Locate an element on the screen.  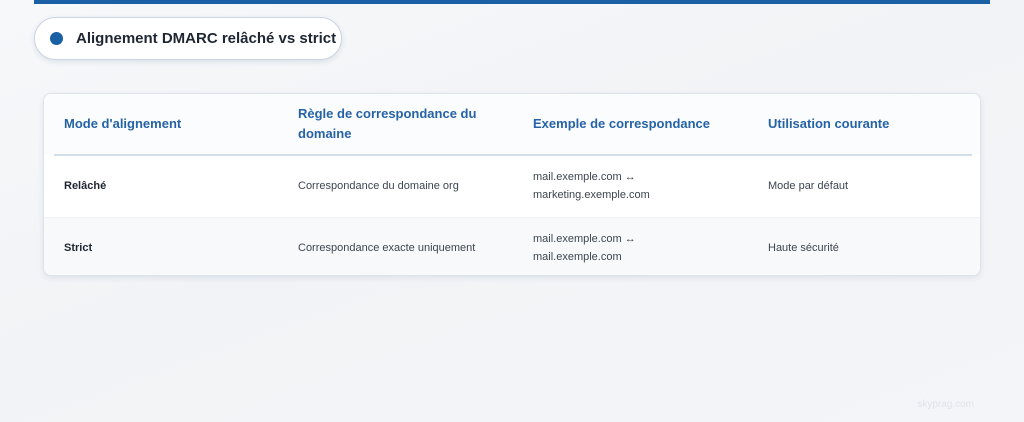
rule-cell: Correspondance exacte uniquement is located at coordinates (395, 246).